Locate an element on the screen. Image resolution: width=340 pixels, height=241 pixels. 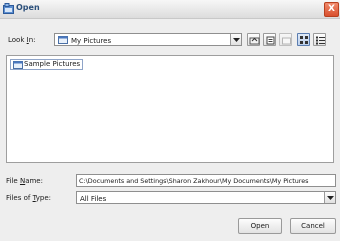
home-icon is located at coordinates (270, 40).